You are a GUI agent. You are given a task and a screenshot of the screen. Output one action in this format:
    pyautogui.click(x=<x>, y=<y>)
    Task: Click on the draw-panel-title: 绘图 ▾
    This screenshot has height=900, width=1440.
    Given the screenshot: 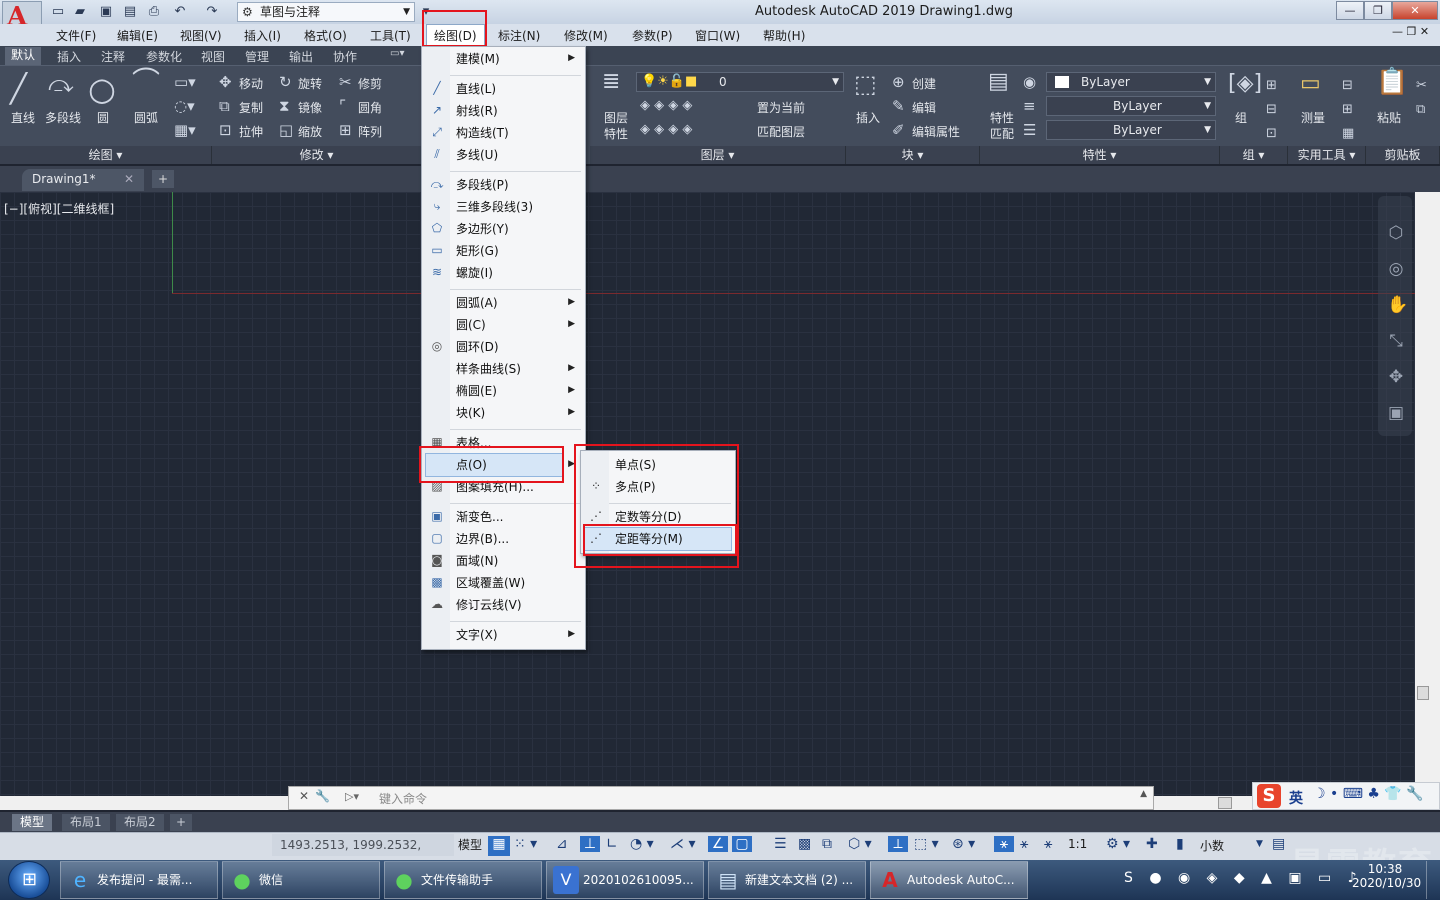 What is the action you would take?
    pyautogui.click(x=106, y=155)
    